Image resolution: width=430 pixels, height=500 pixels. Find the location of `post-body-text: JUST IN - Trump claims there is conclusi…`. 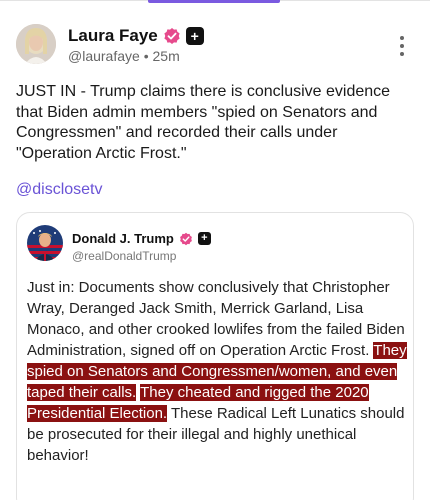

post-body-text: JUST IN - Trump claims there is conclusi… is located at coordinates (203, 122).